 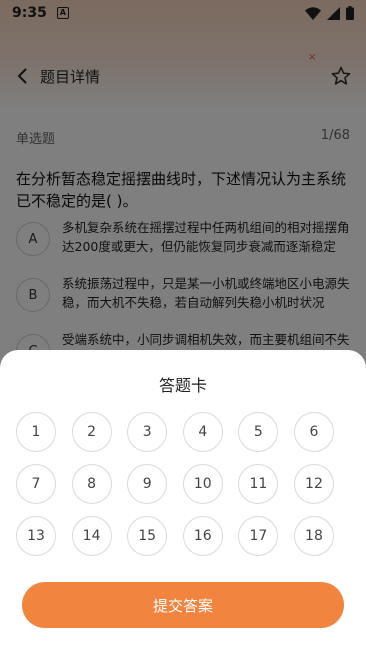 What do you see at coordinates (258, 432) in the screenshot?
I see `question-number-button: 5` at bounding box center [258, 432].